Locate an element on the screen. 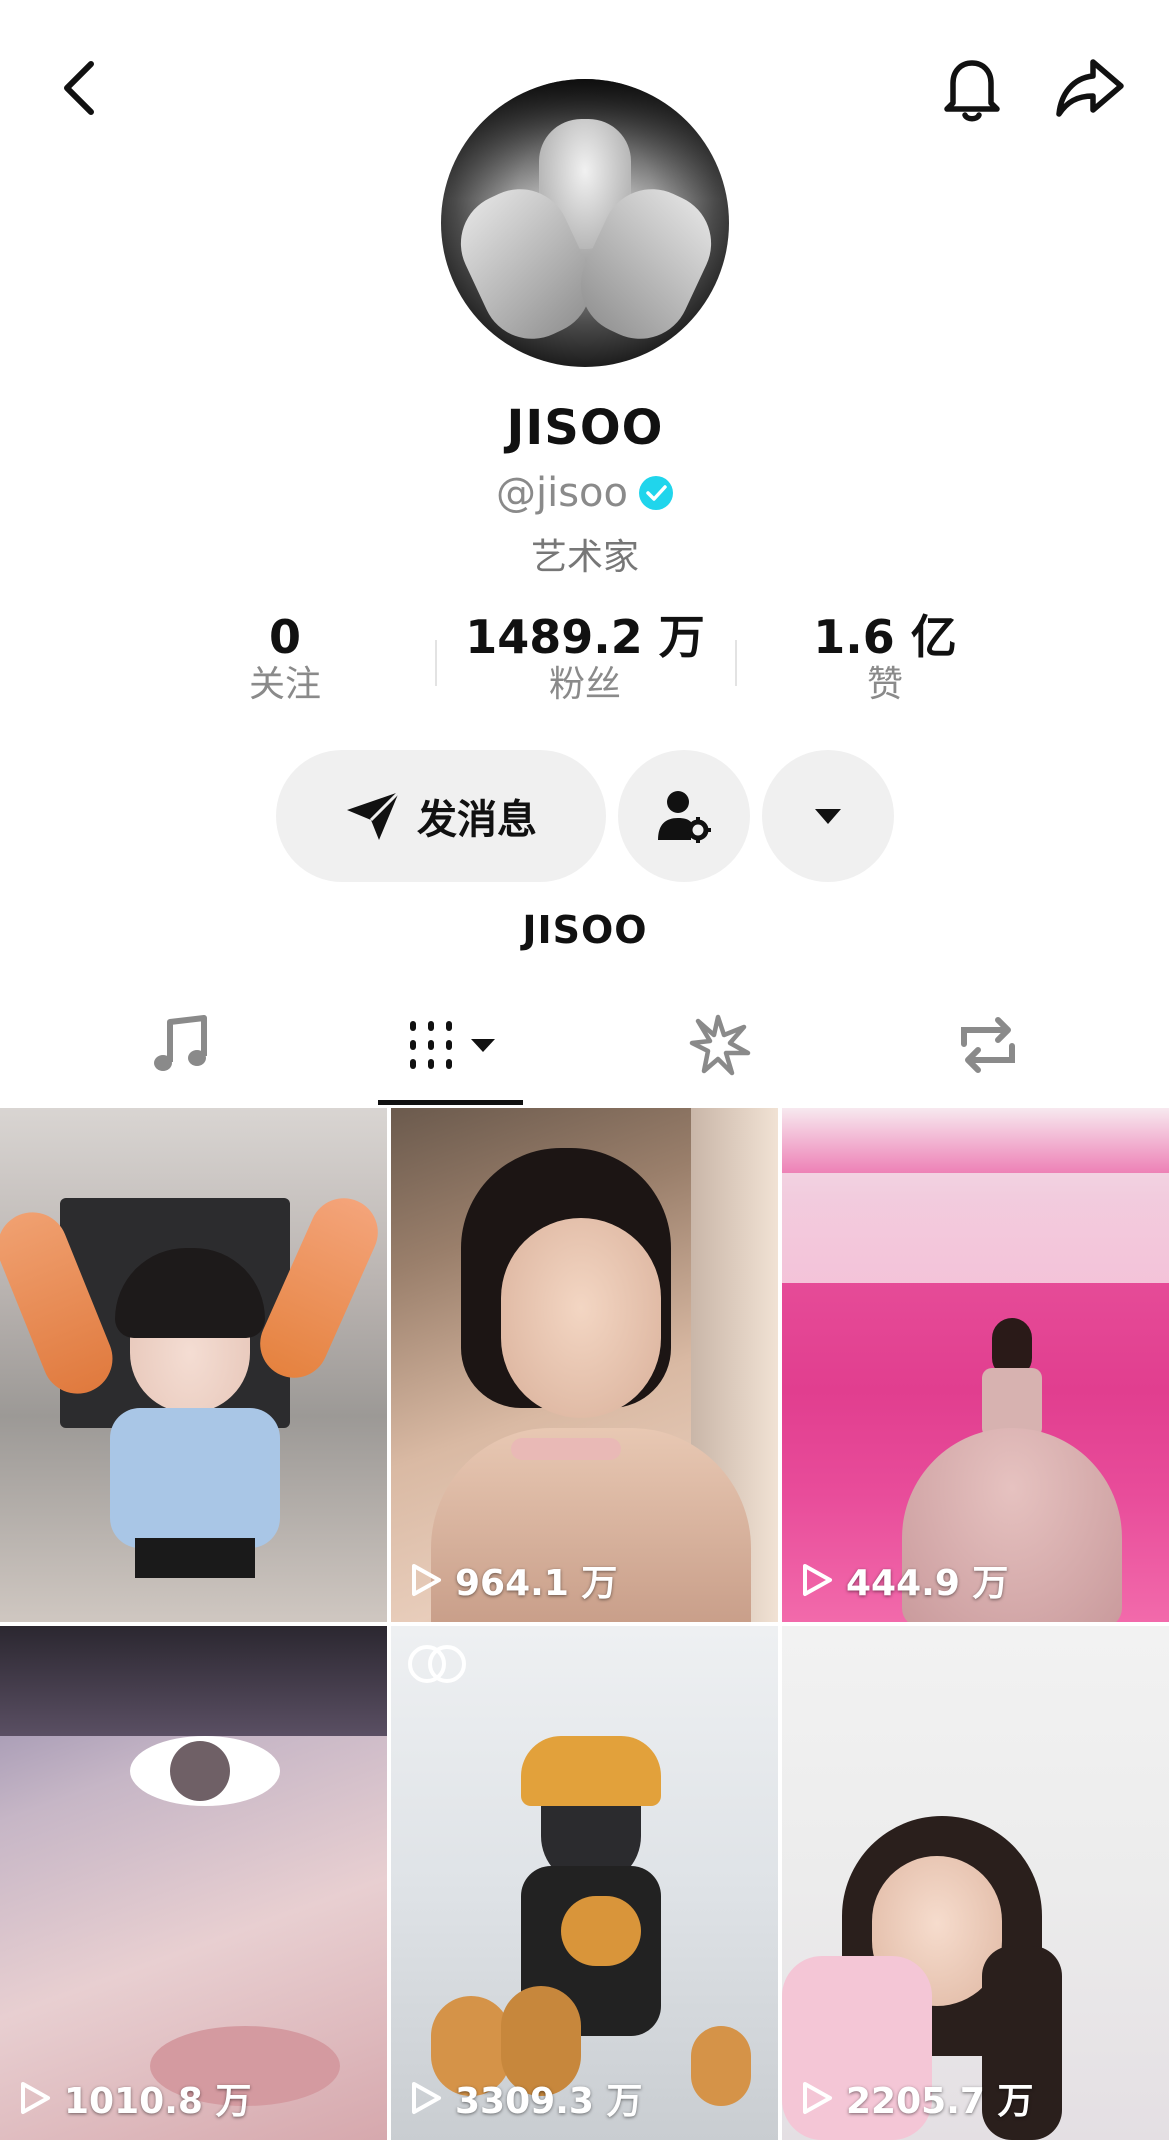 The height and width of the screenshot is (2140, 1170). notification-button is located at coordinates (972, 88).